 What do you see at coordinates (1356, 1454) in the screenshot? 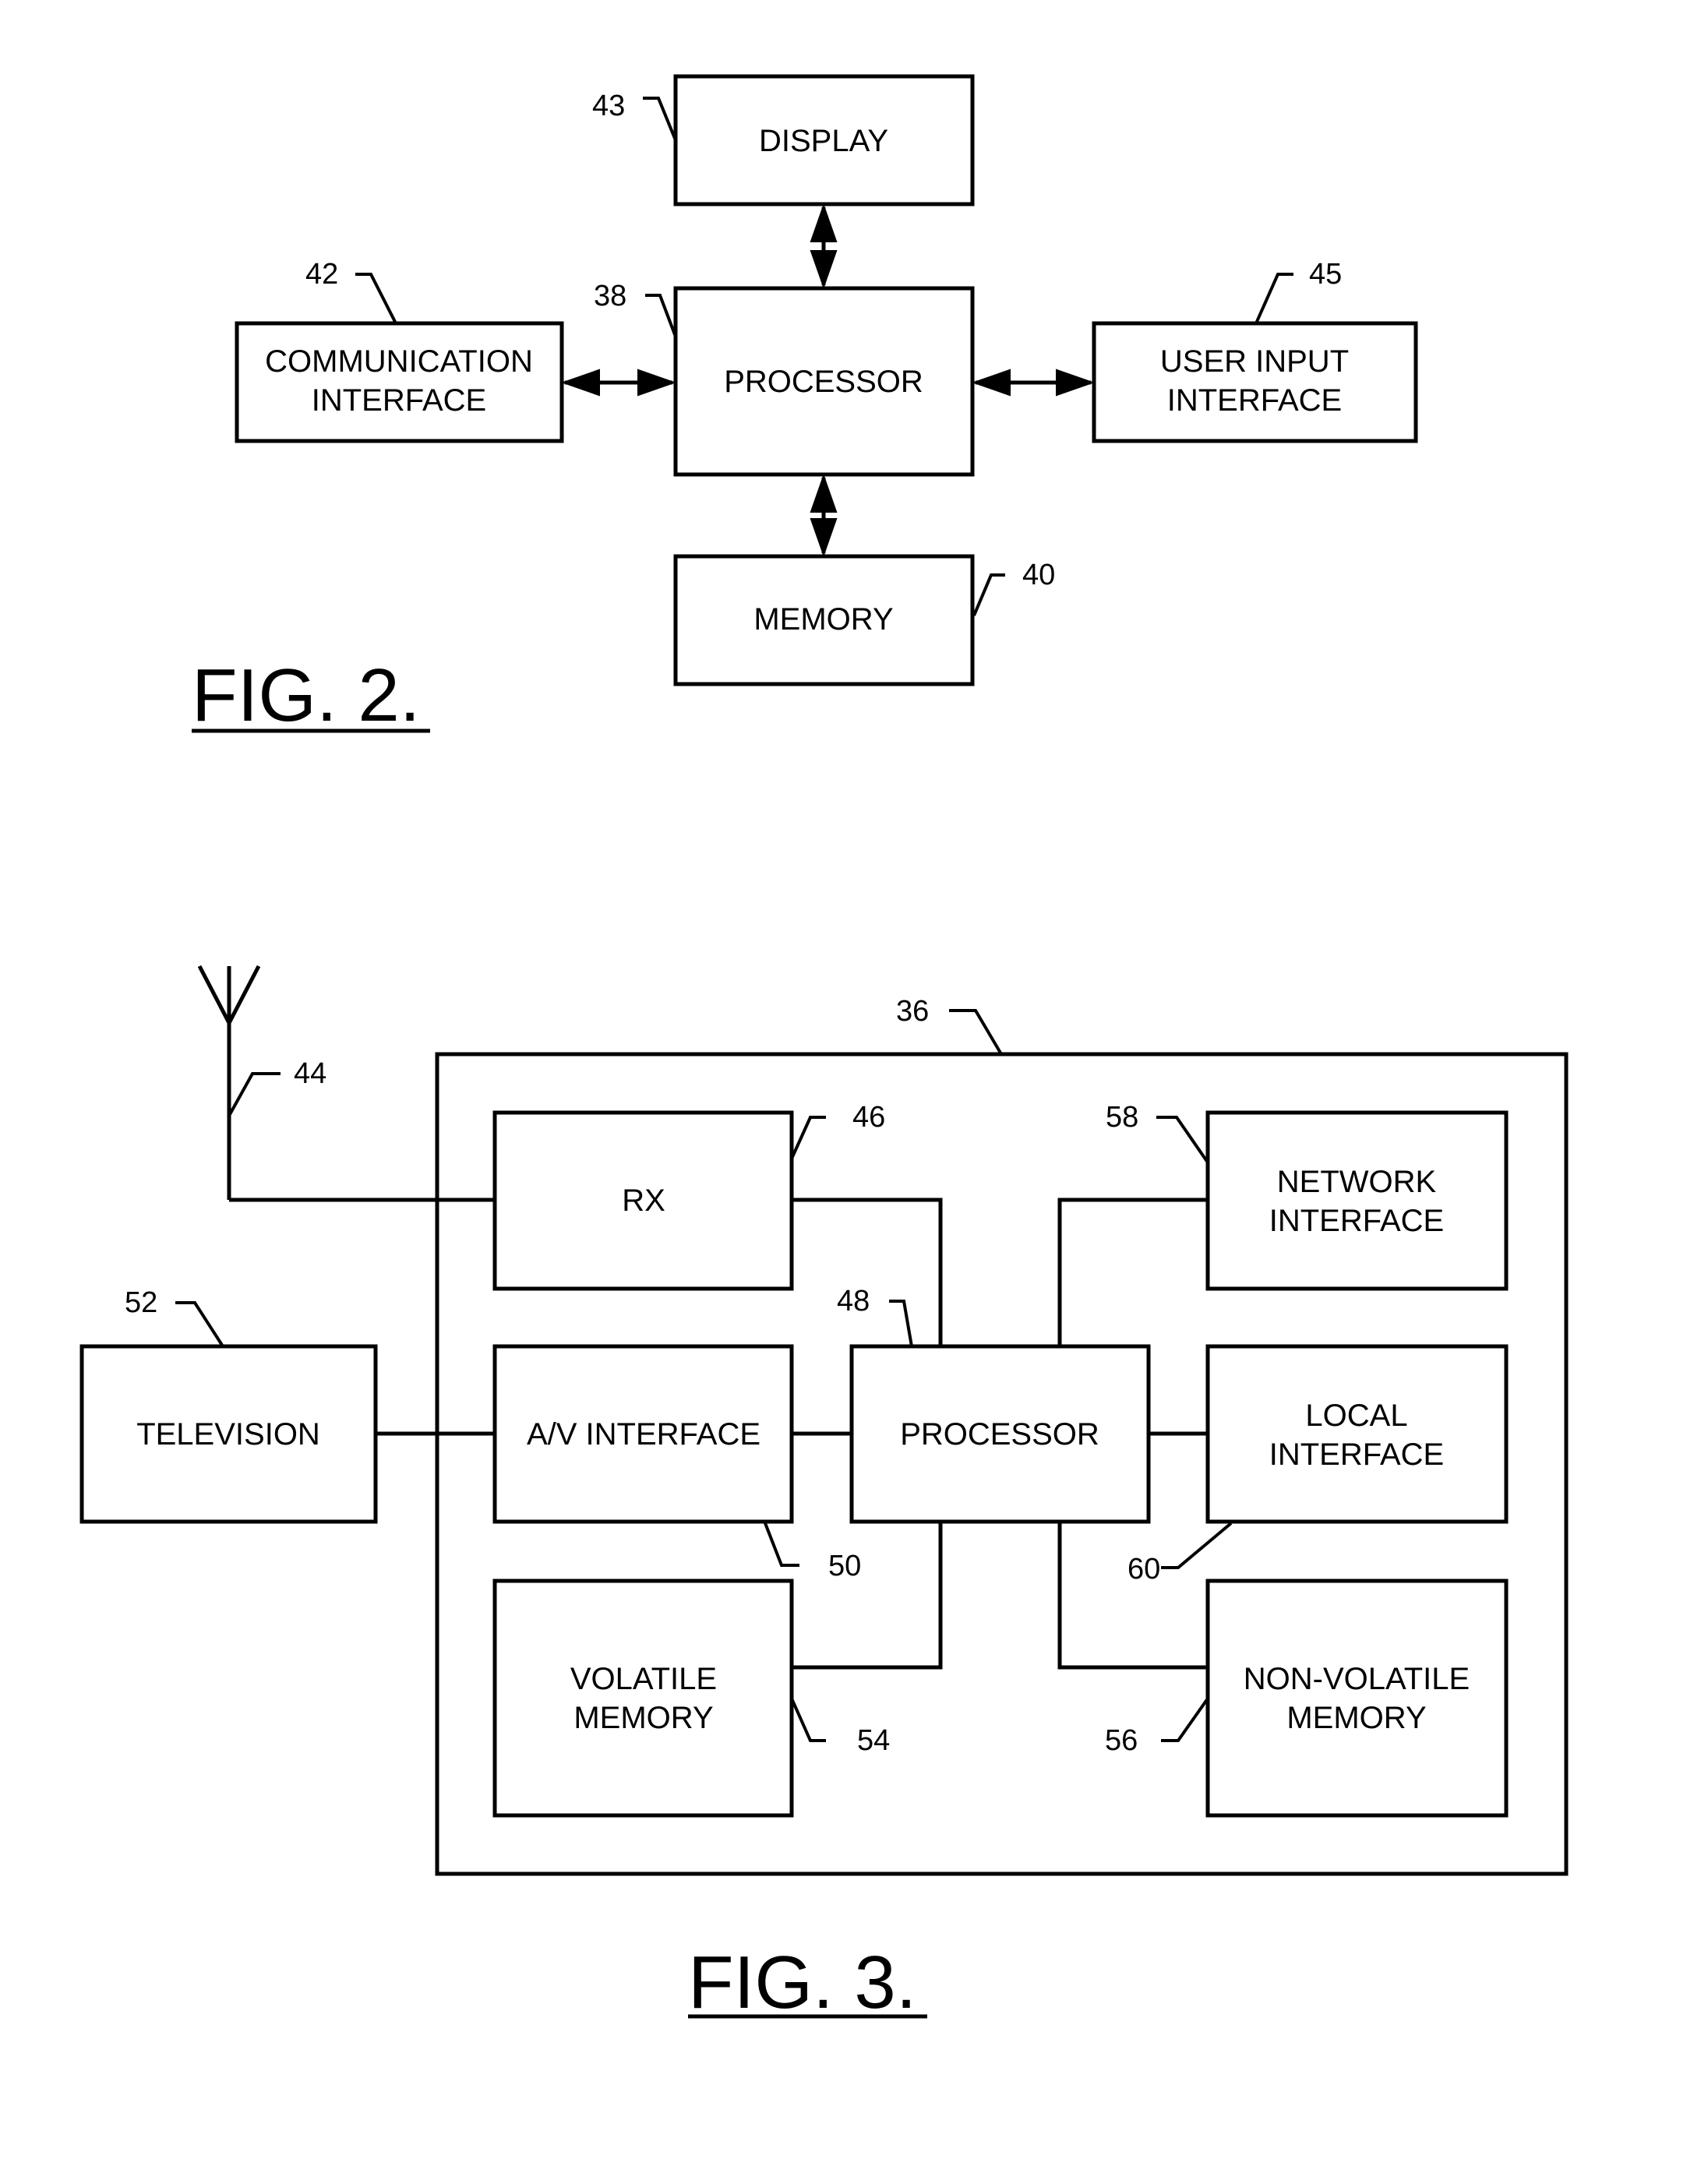
I see `local-interface-label-line2: INTERFACE` at bounding box center [1356, 1454].